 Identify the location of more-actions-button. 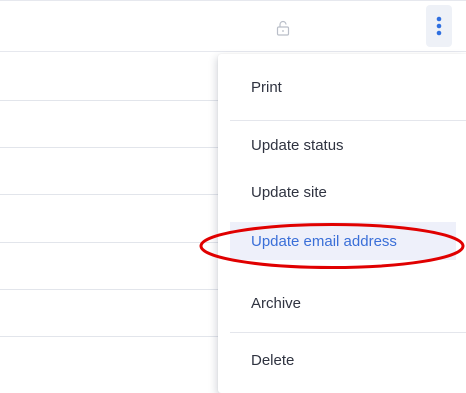
(439, 26).